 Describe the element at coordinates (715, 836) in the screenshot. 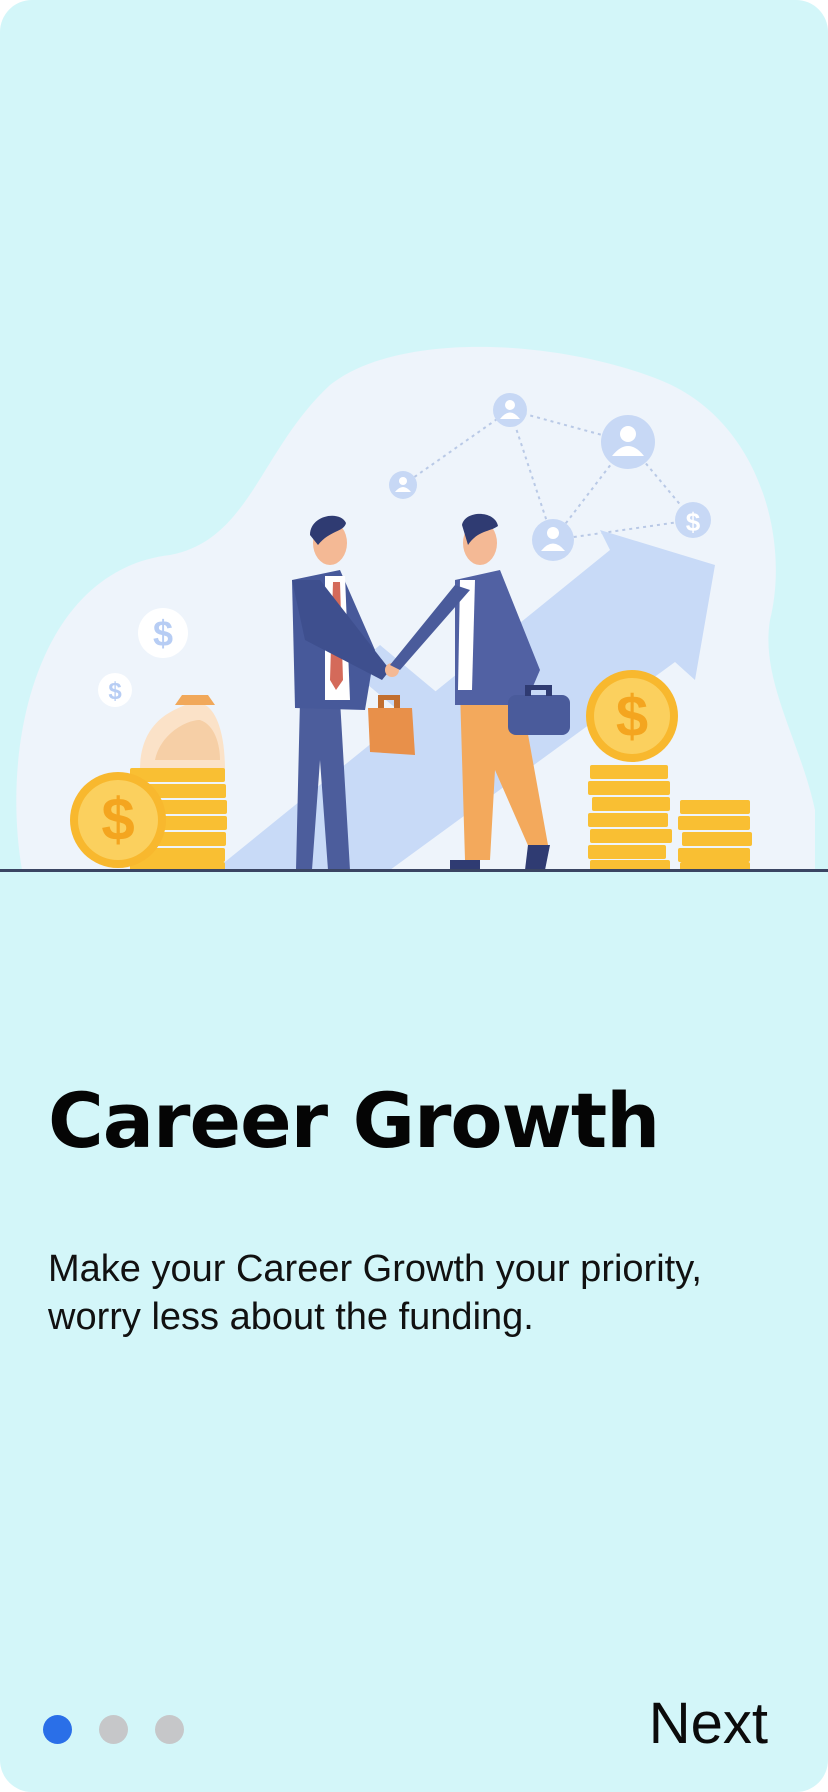

I see `coin-stack-right-short` at that location.